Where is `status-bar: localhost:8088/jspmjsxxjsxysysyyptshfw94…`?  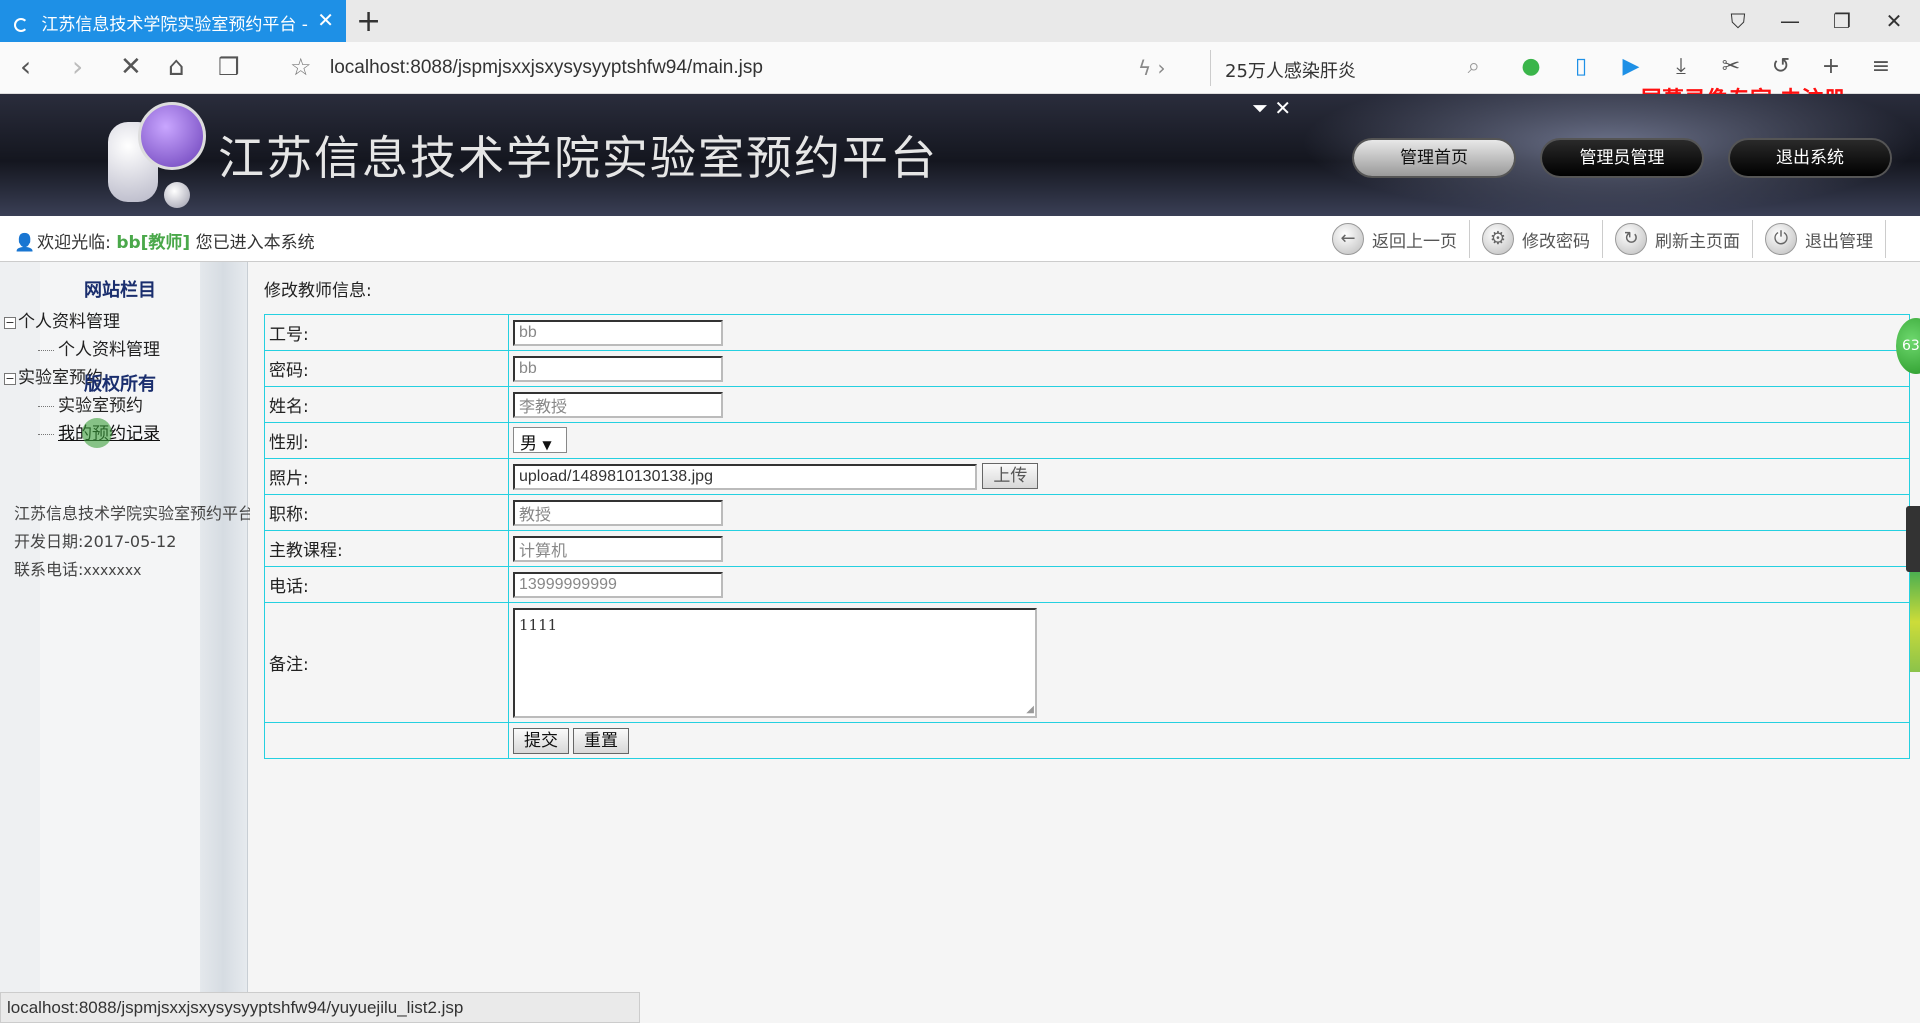
status-bar: localhost:8088/jspmjsxxjsxysysyyptshfw94… is located at coordinates (320, 1007).